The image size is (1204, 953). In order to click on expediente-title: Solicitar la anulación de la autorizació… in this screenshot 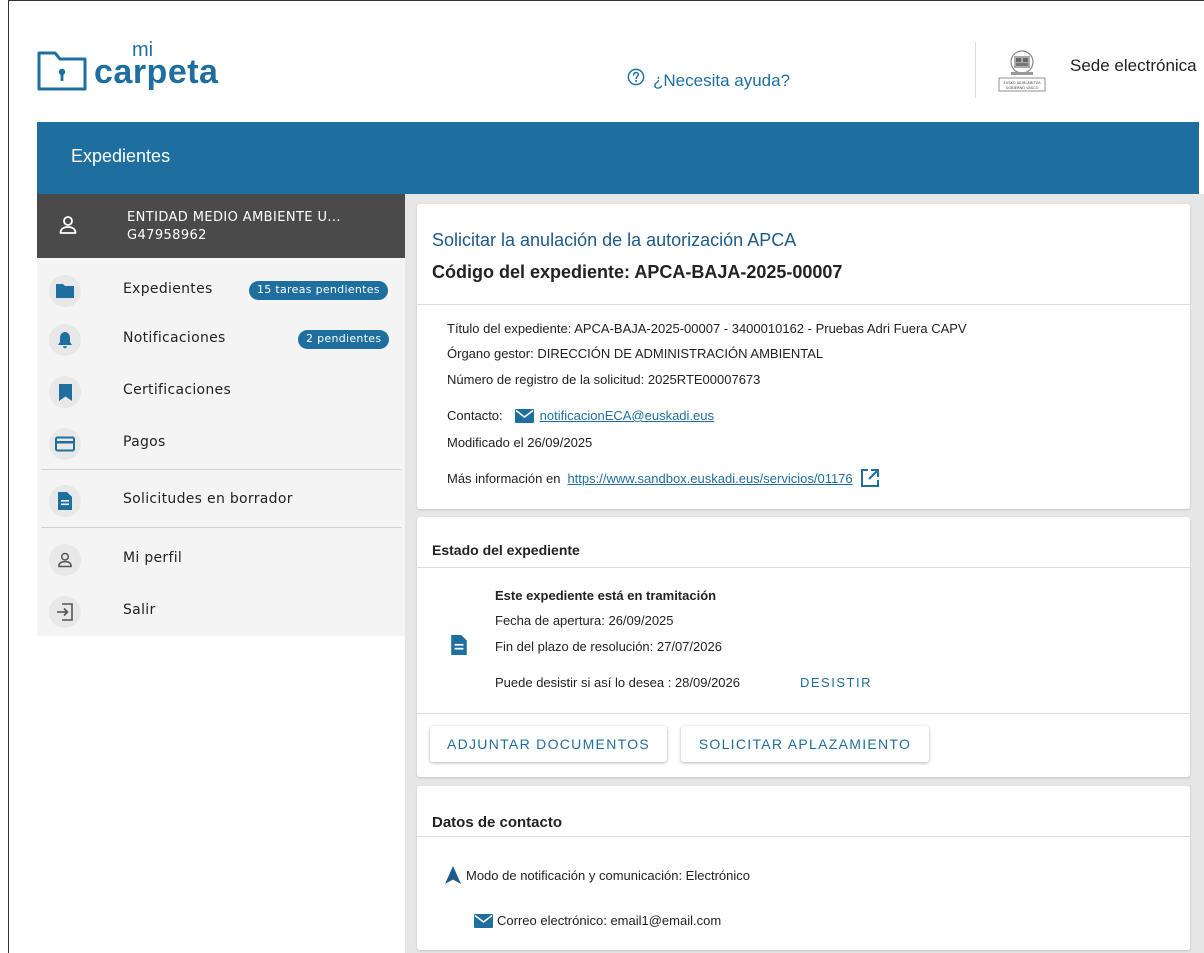, I will do `click(614, 240)`.